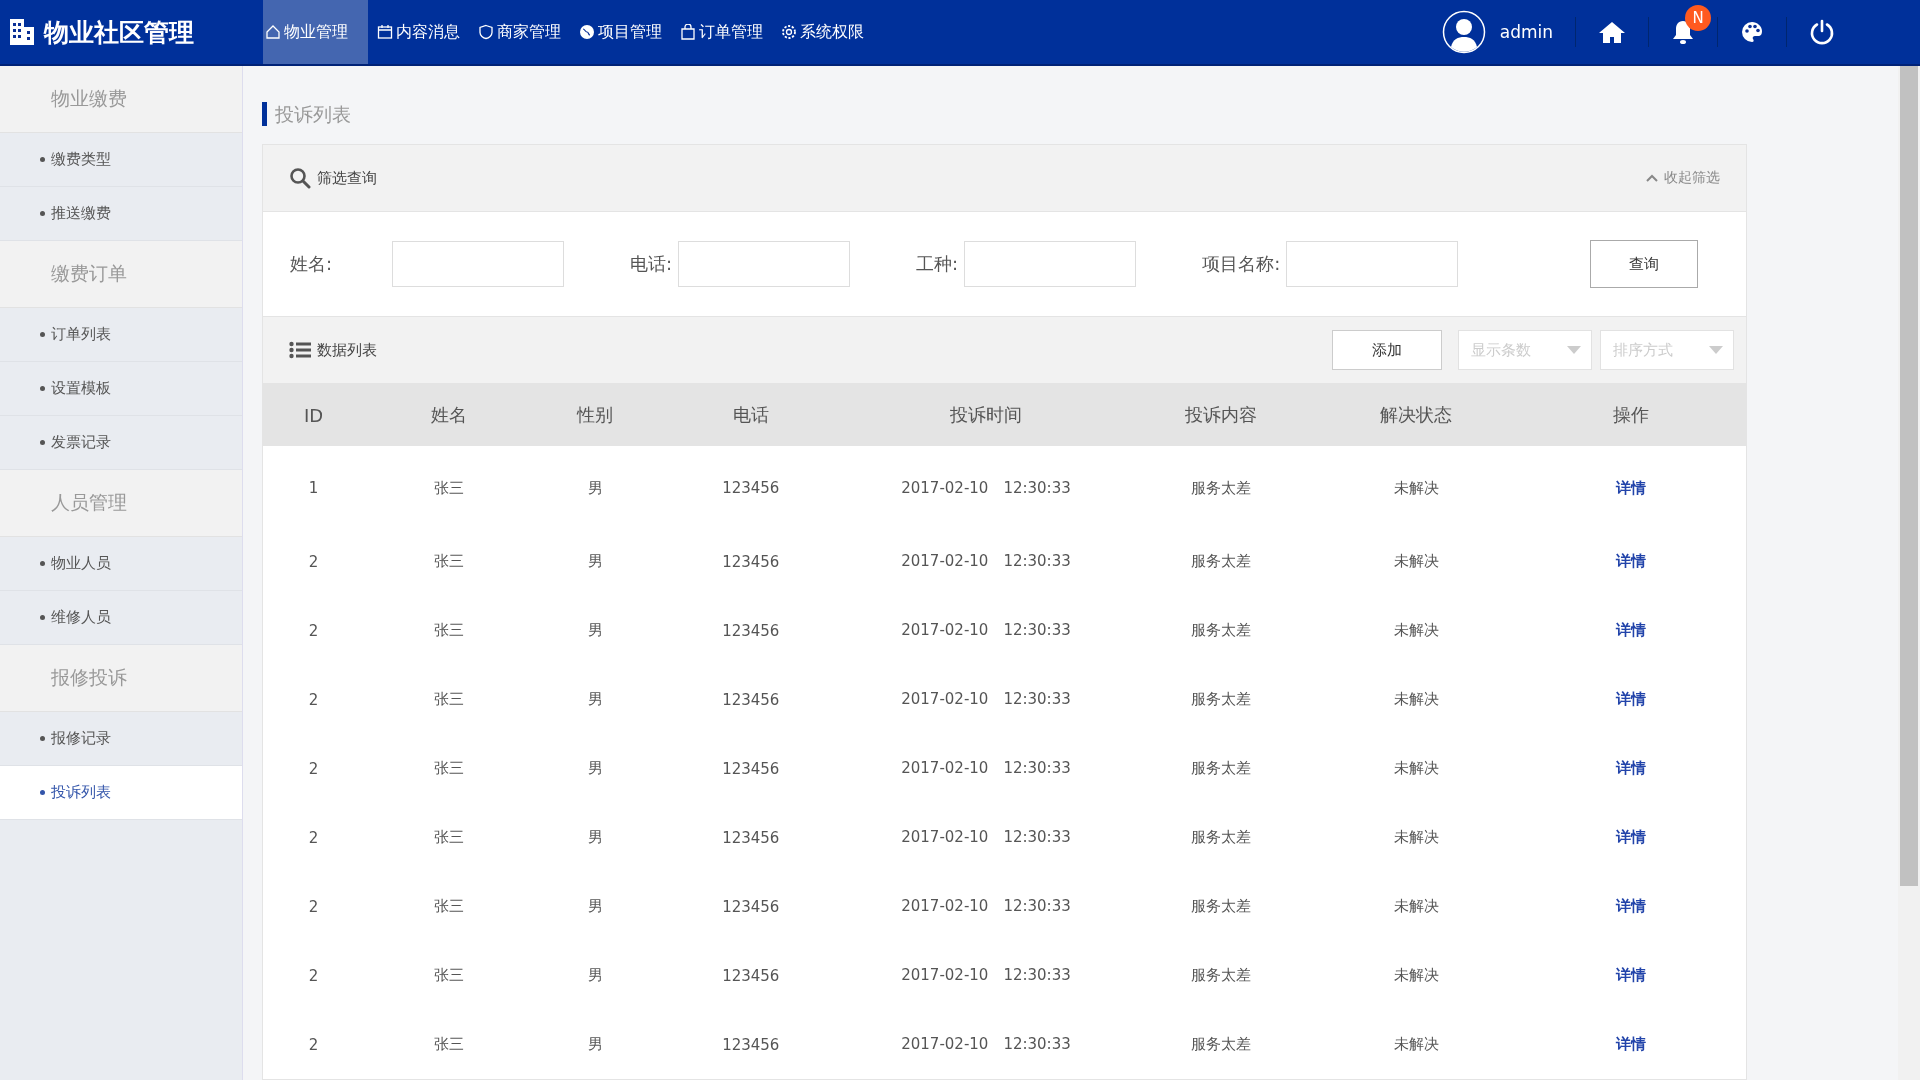 The height and width of the screenshot is (1080, 1920). What do you see at coordinates (312, 264) in the screenshot?
I see `field-label: 姓名:` at bounding box center [312, 264].